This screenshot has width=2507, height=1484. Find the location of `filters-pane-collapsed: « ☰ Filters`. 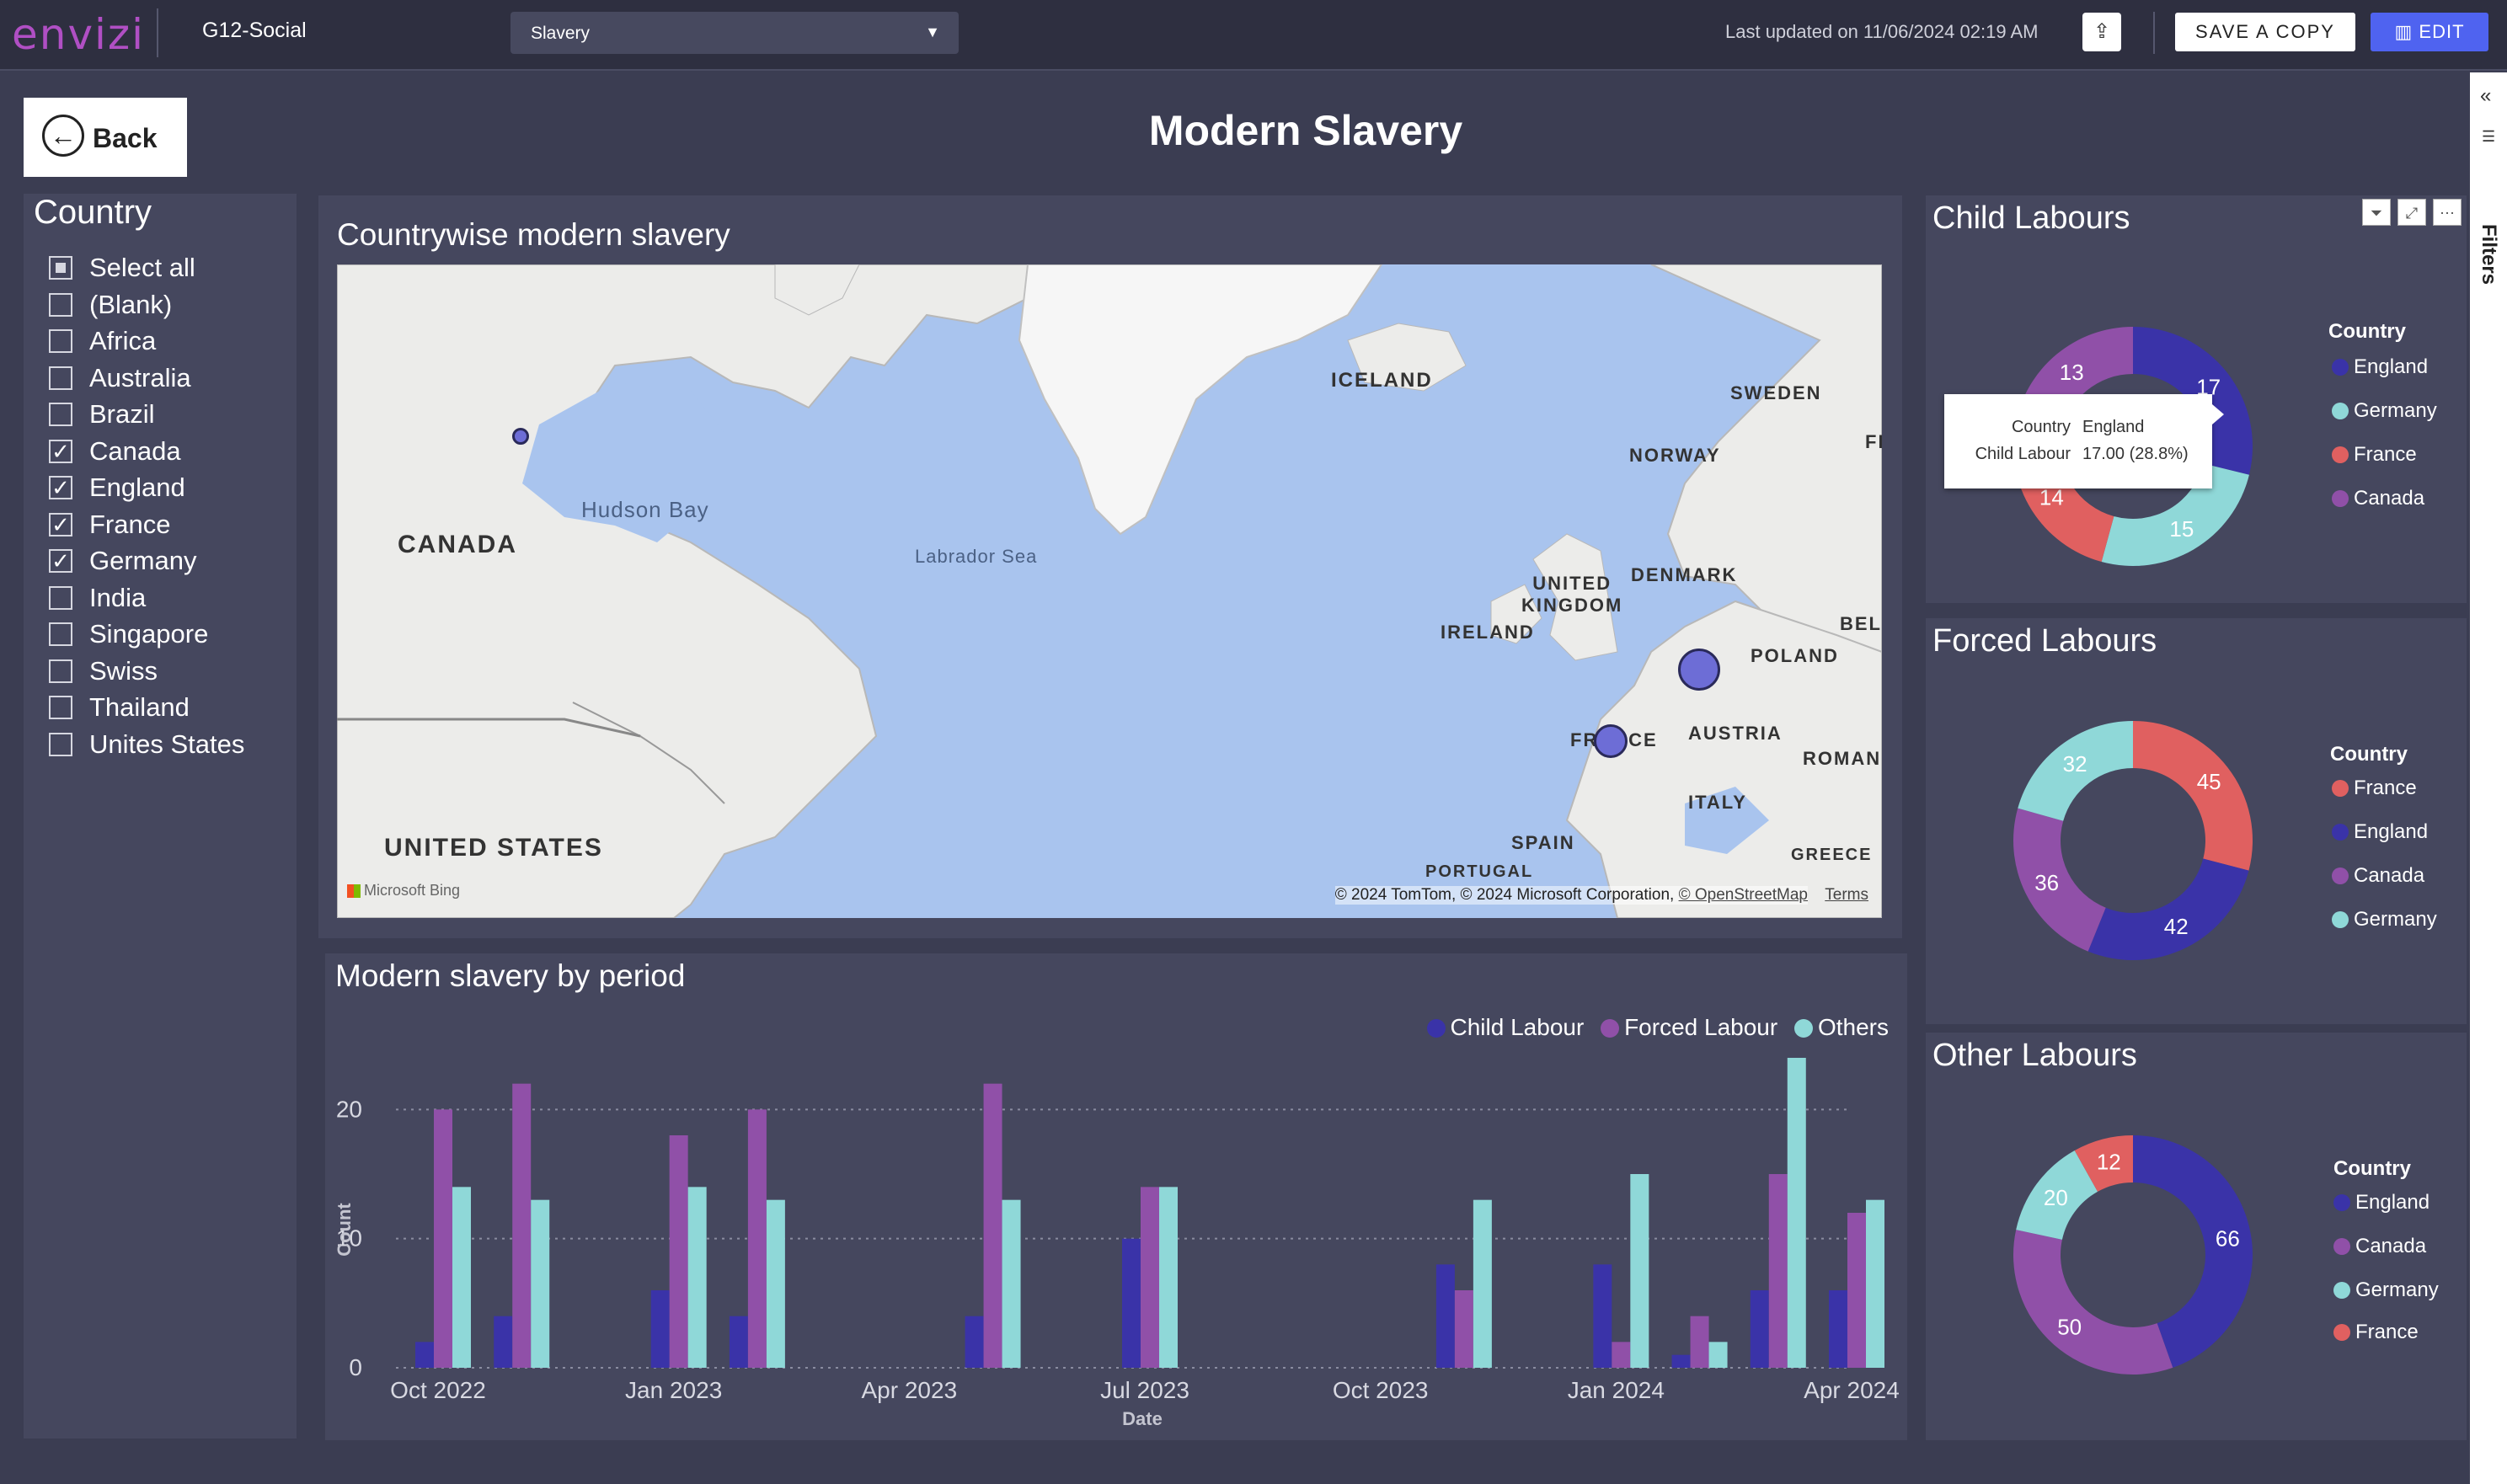

filters-pane-collapsed: « ☰ Filters is located at coordinates (2488, 778).